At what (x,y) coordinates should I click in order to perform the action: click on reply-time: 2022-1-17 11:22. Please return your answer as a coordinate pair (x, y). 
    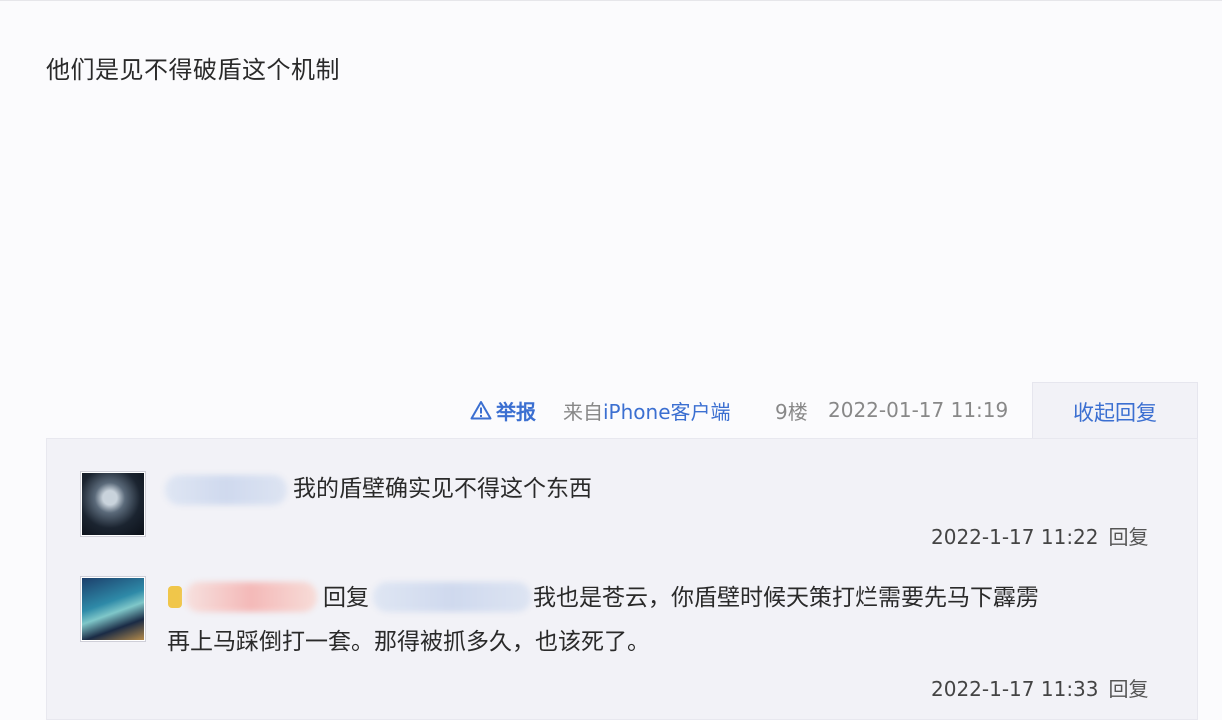
    Looking at the image, I should click on (1015, 537).